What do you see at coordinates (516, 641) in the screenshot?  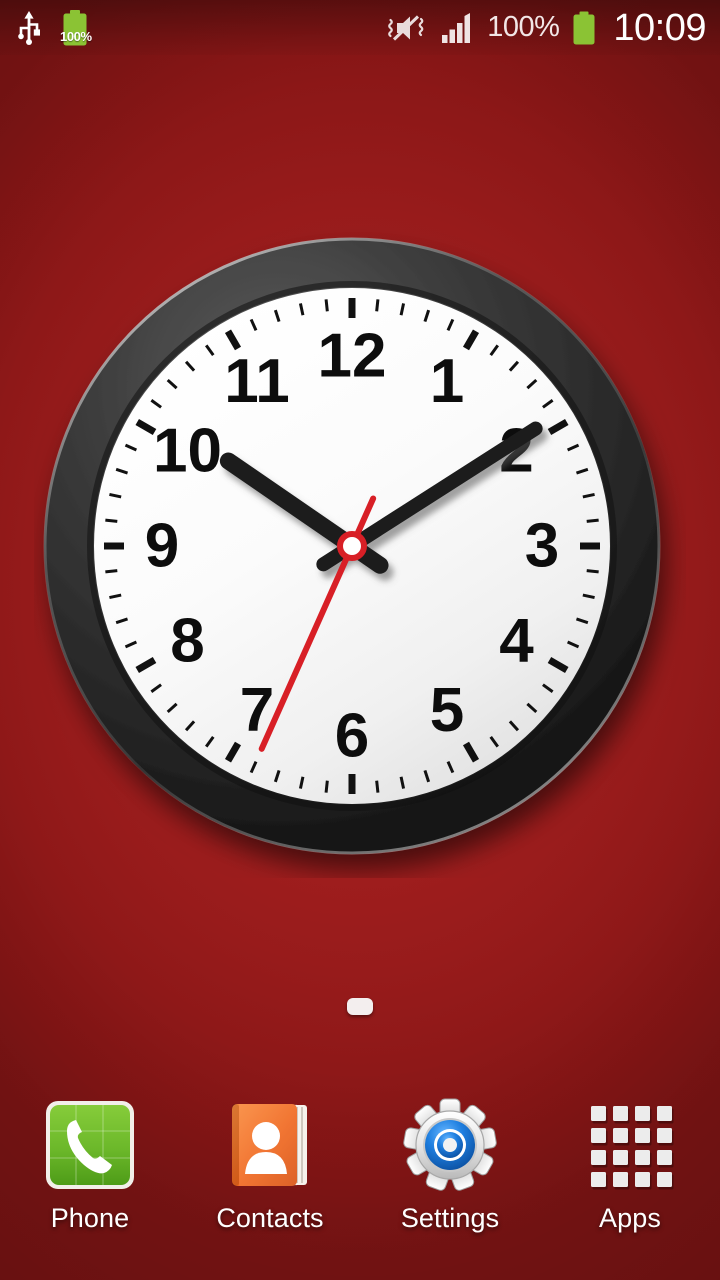 I see `clock-numeral-4: 4` at bounding box center [516, 641].